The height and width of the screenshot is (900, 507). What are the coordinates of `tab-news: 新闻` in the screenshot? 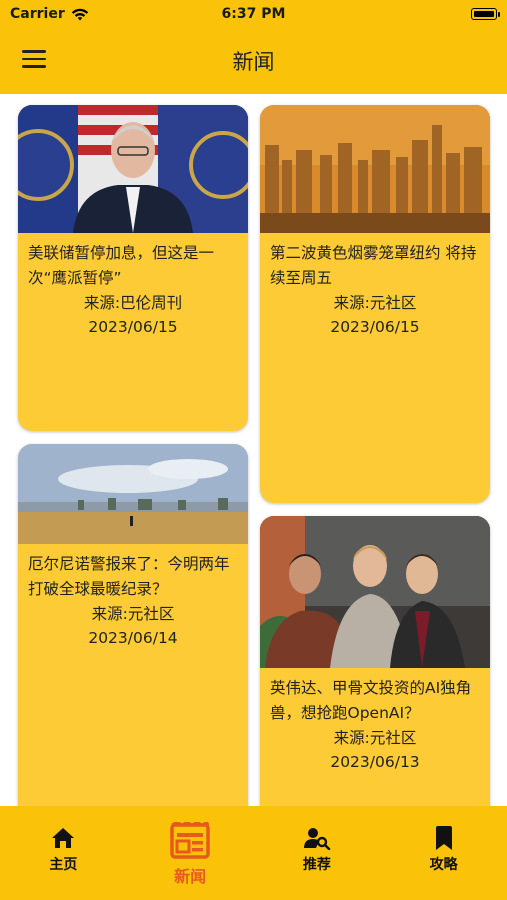 It's located at (190, 846).